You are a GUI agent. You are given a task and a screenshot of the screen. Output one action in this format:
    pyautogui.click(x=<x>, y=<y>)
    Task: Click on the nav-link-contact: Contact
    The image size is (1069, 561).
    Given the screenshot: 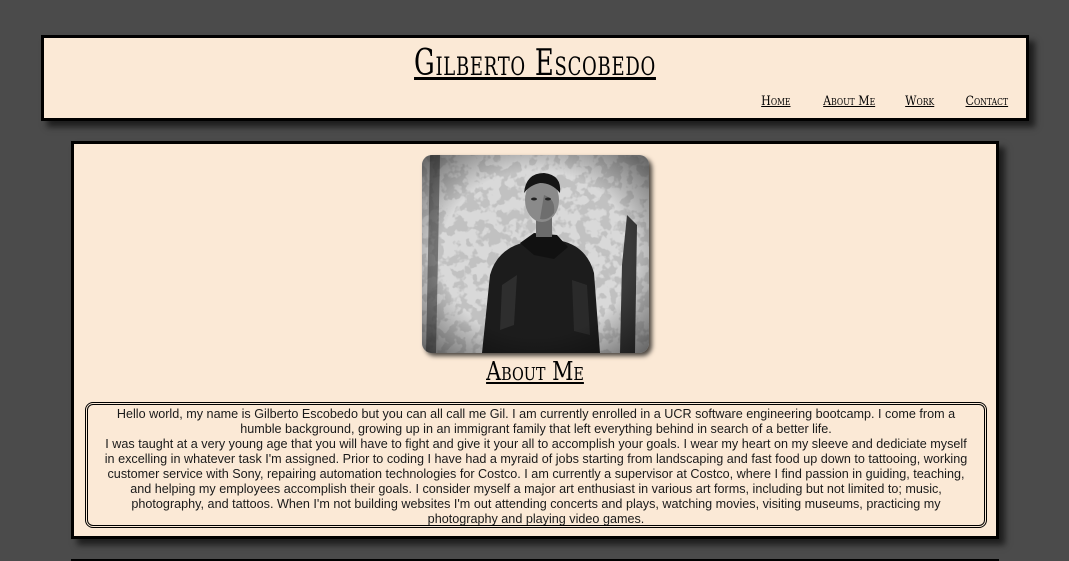 What is the action you would take?
    pyautogui.click(x=986, y=102)
    